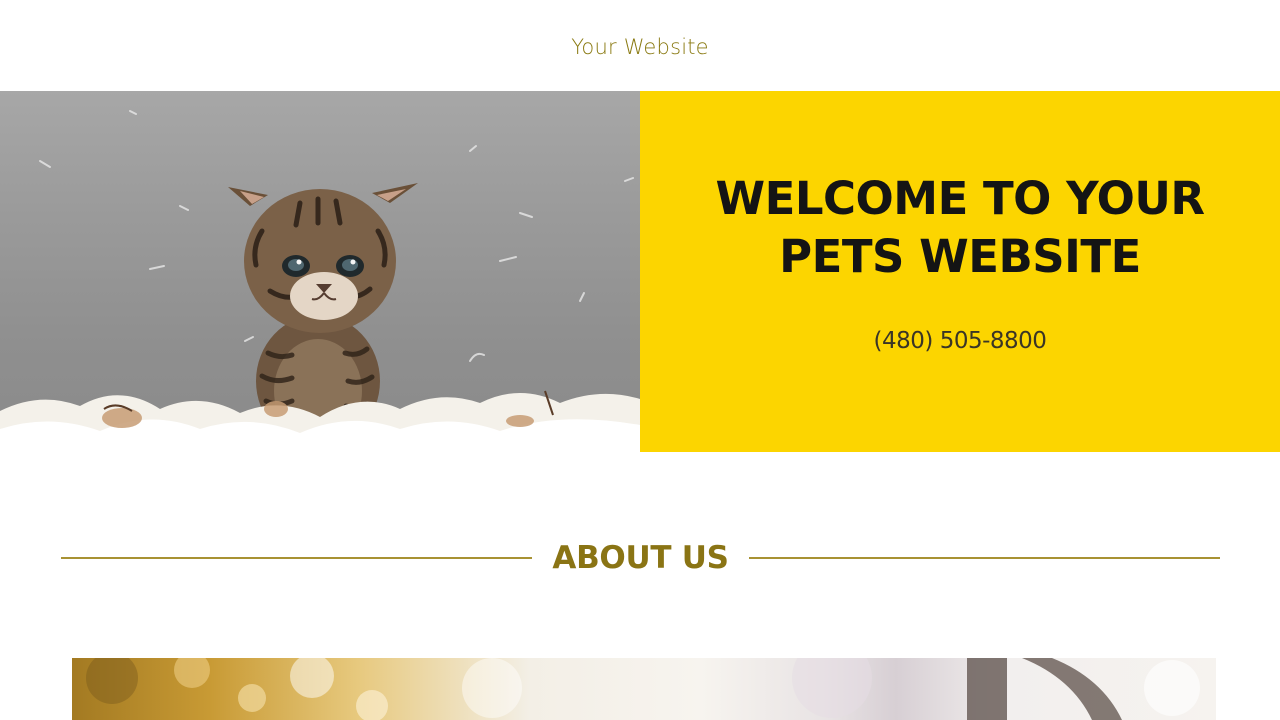 The height and width of the screenshot is (720, 1280). I want to click on site-title-link: Your Website, so click(640, 47).